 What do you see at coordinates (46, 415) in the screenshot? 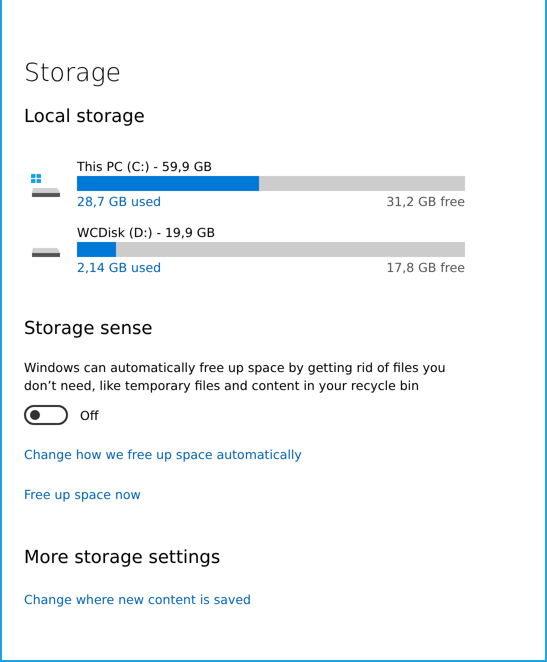
I see `toggle-switch` at bounding box center [46, 415].